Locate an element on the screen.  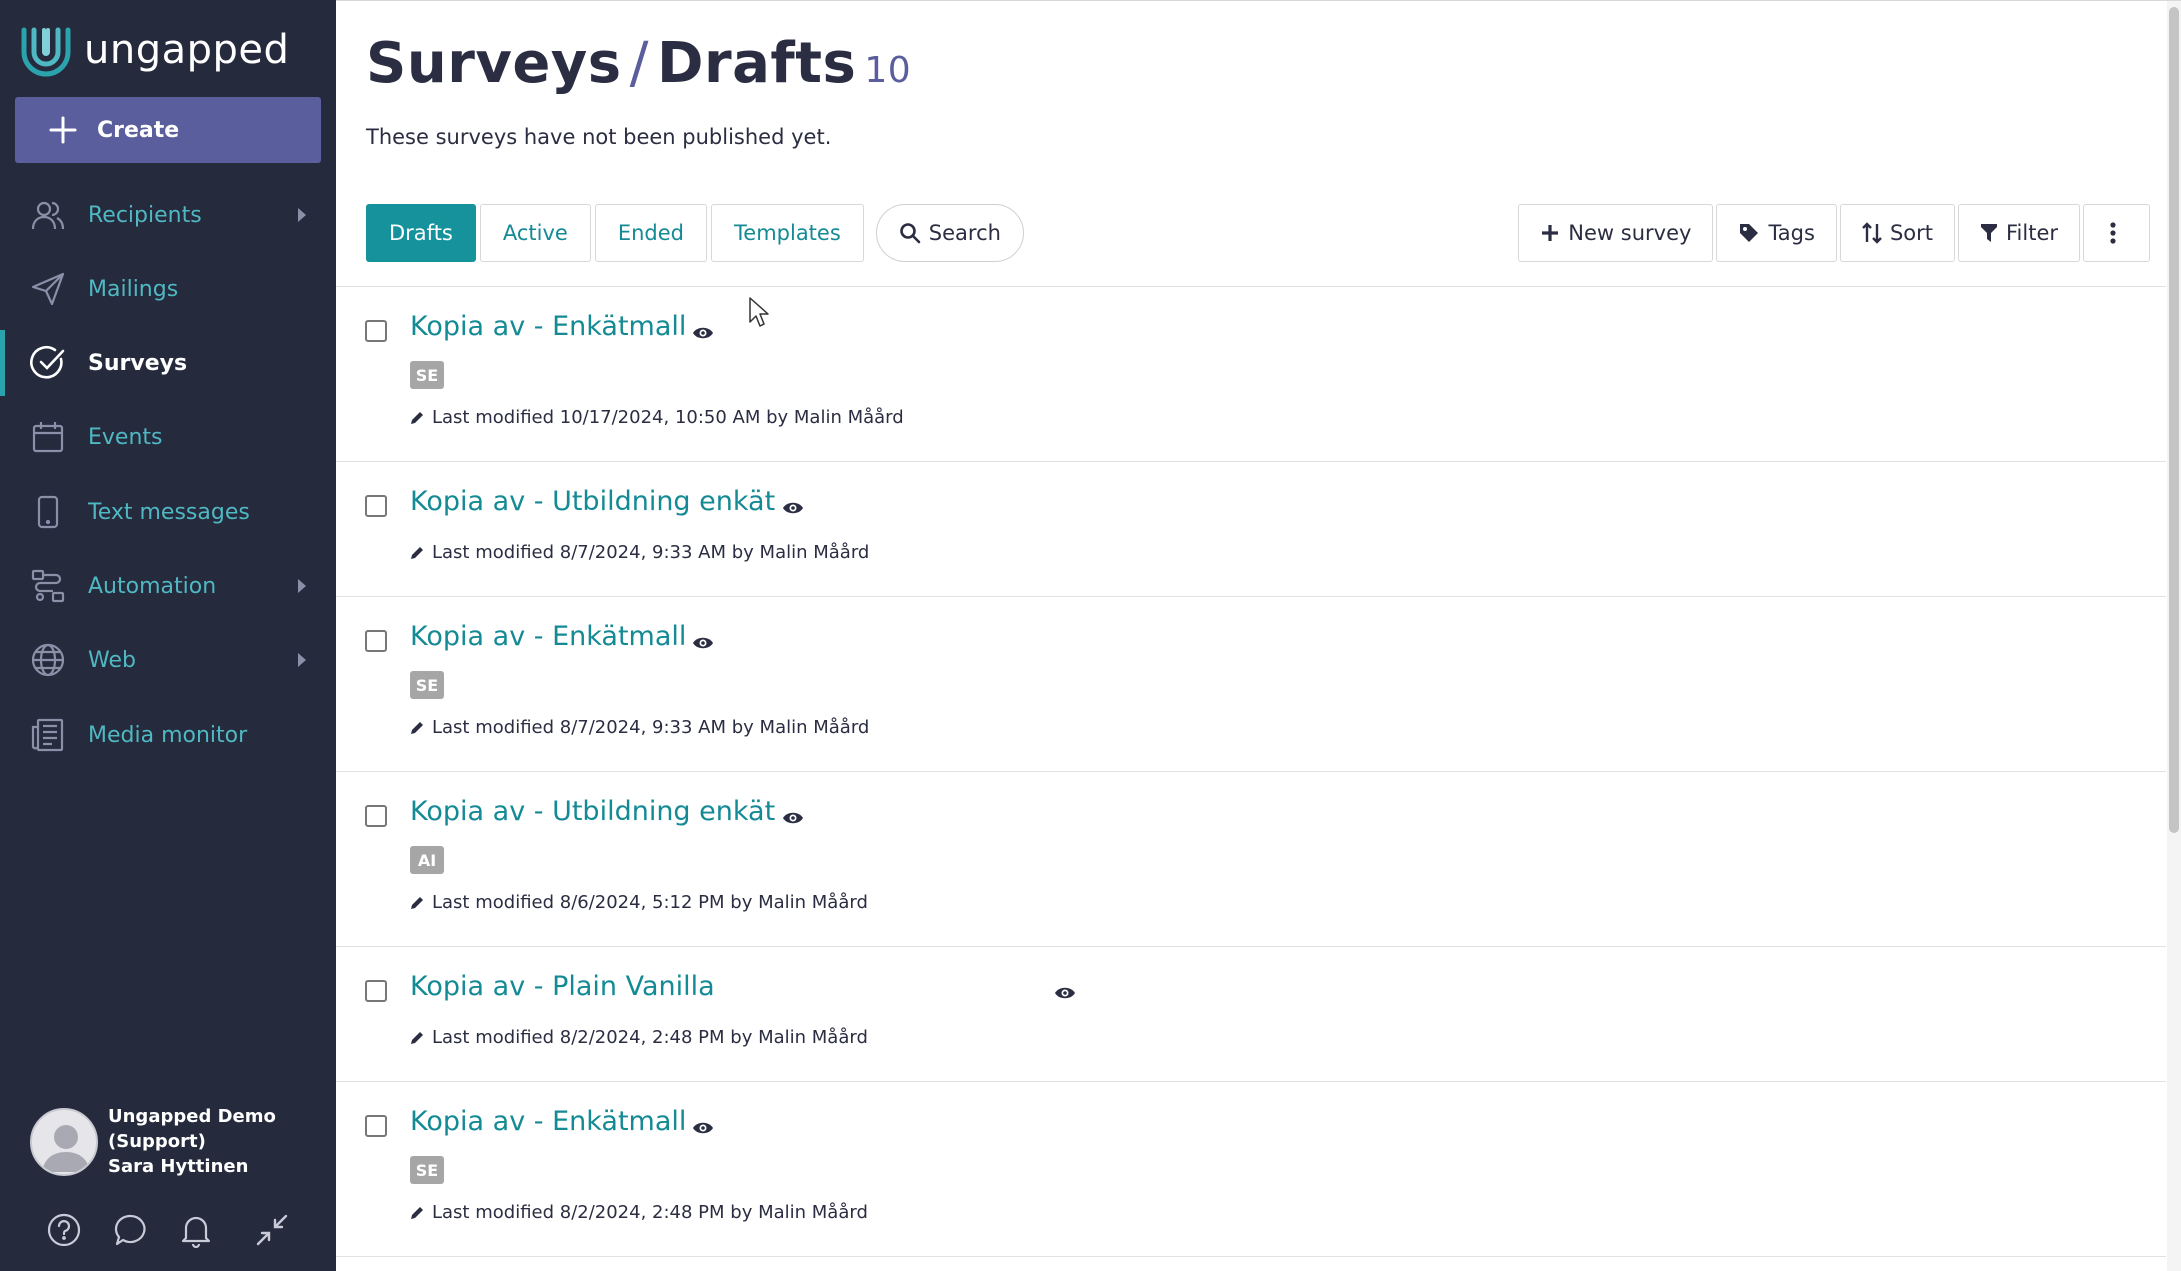
search-button: Search is located at coordinates (949, 233).